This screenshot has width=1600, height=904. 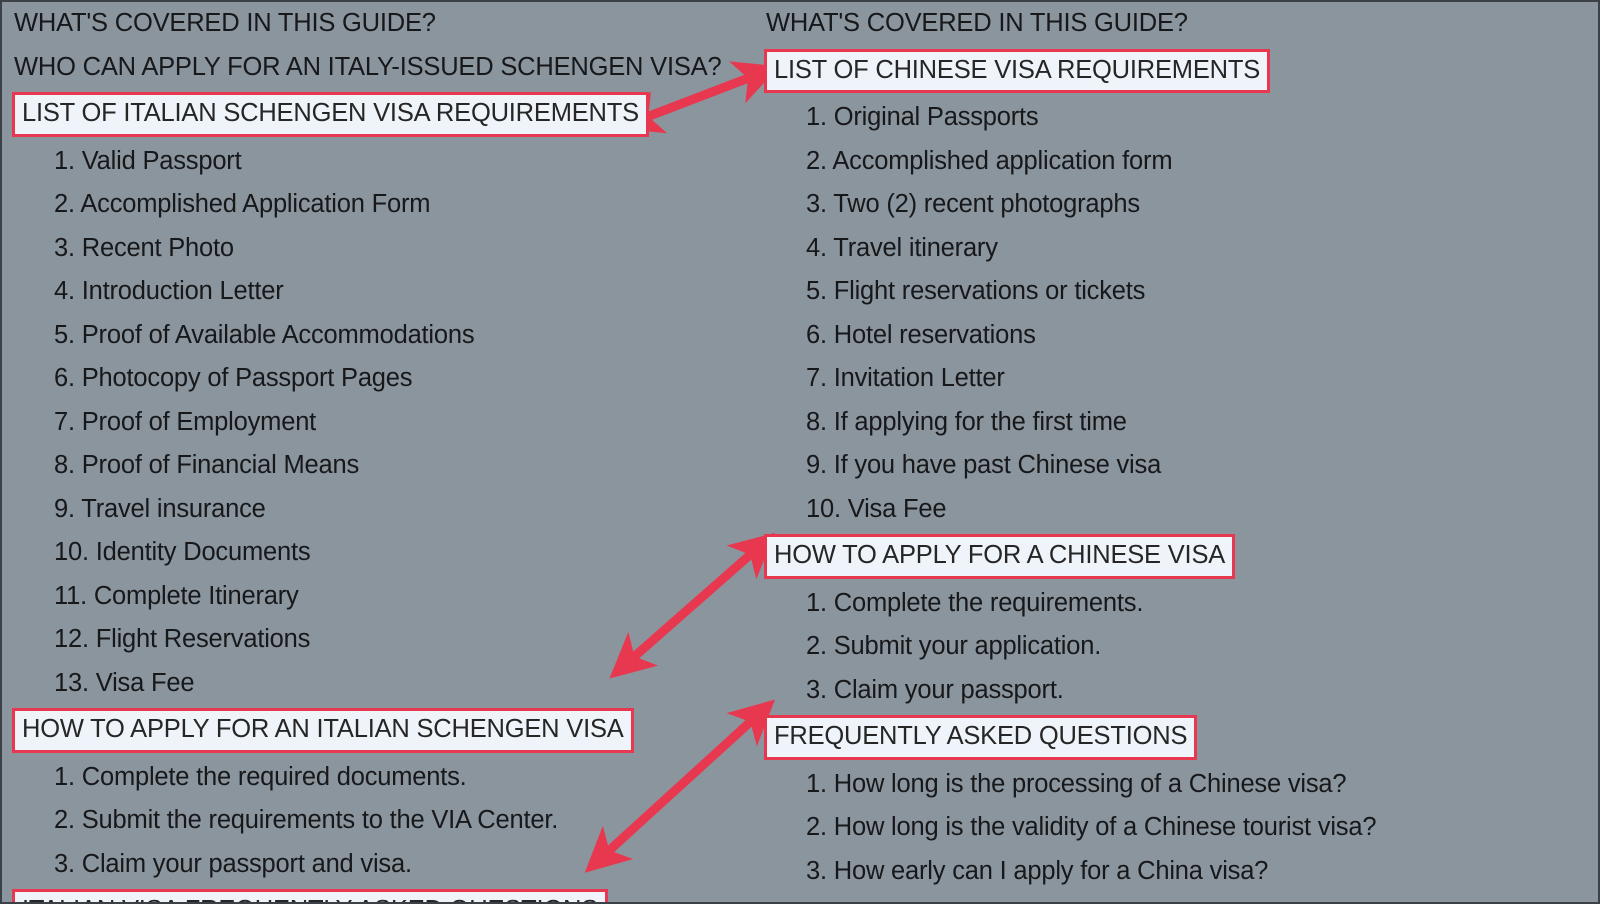 I want to click on list-item: 4. Introduction Letter, so click(x=169, y=291).